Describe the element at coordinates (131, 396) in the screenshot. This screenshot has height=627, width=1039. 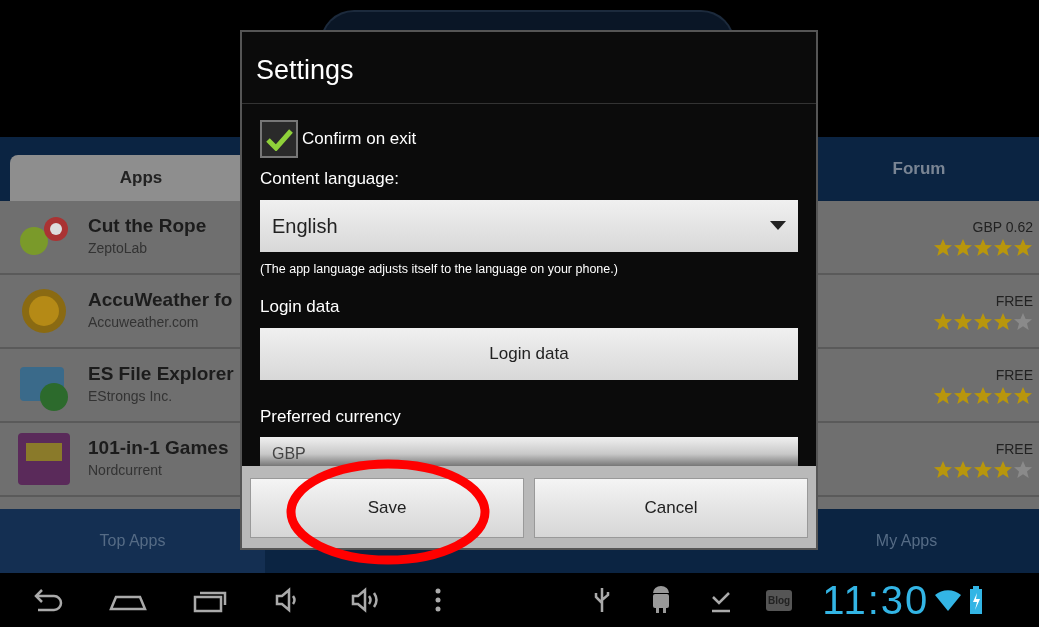
I see `app-developer: EStrongs Inc.` at that location.